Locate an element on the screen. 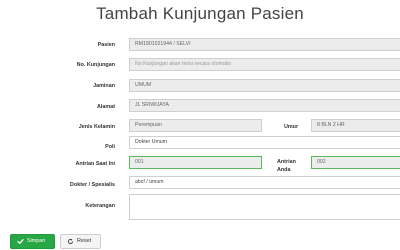 This screenshot has height=250, width=400. pasien-field: RM1801021944 / SELVI is located at coordinates (264, 44).